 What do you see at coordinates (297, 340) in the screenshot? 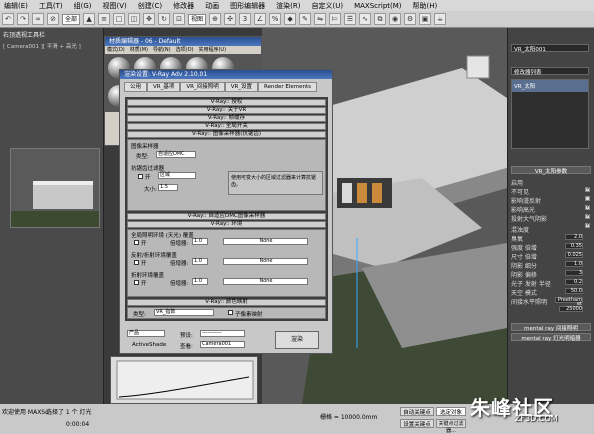
I see `render-button: 渲染` at bounding box center [297, 340].